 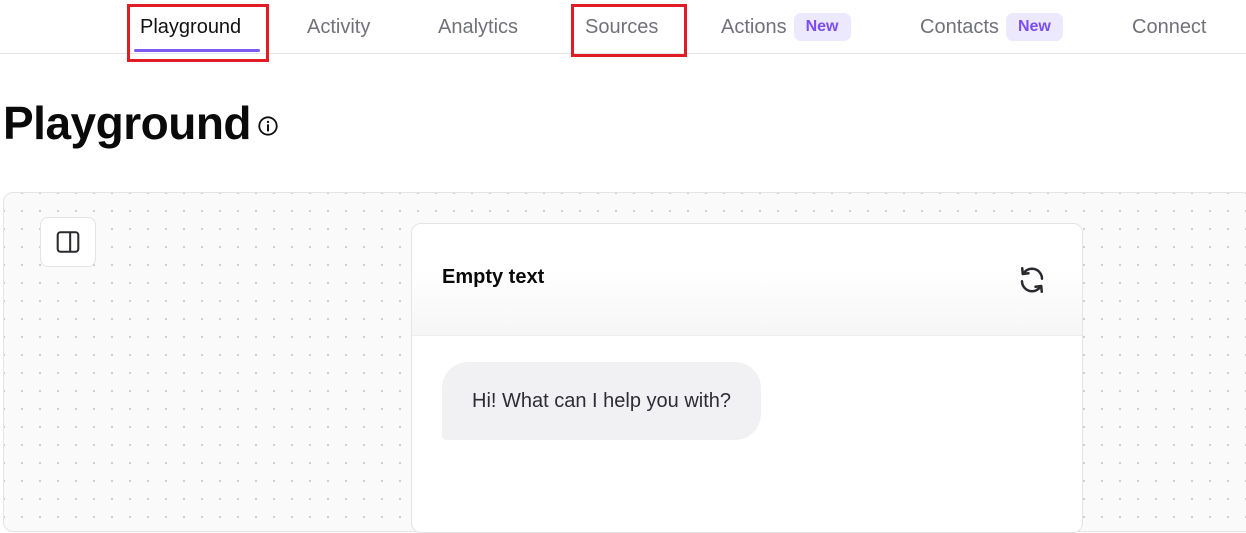 I want to click on info-icon, so click(x=268, y=126).